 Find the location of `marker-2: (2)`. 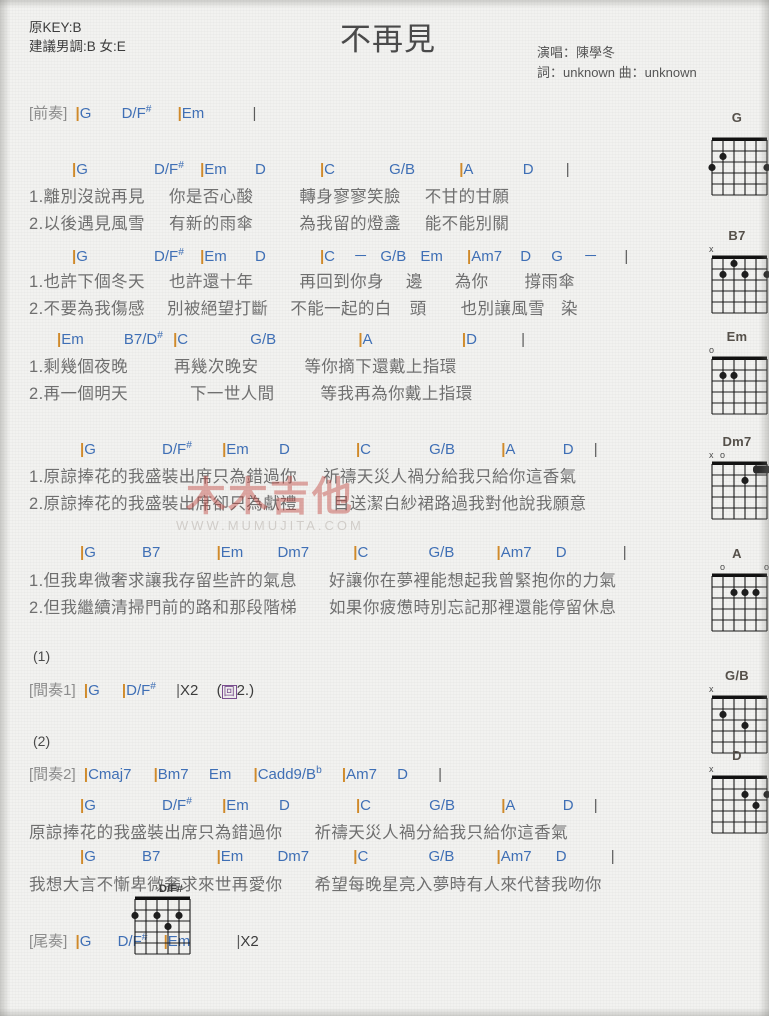

marker-2: (2) is located at coordinates (42, 741).